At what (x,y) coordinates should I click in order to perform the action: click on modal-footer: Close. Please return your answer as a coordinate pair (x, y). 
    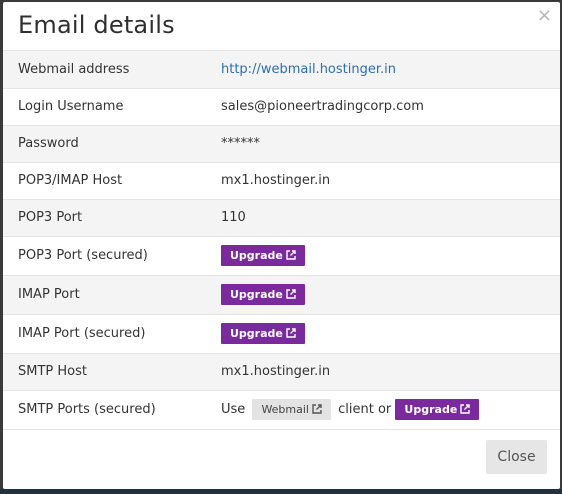
    Looking at the image, I should click on (281, 459).